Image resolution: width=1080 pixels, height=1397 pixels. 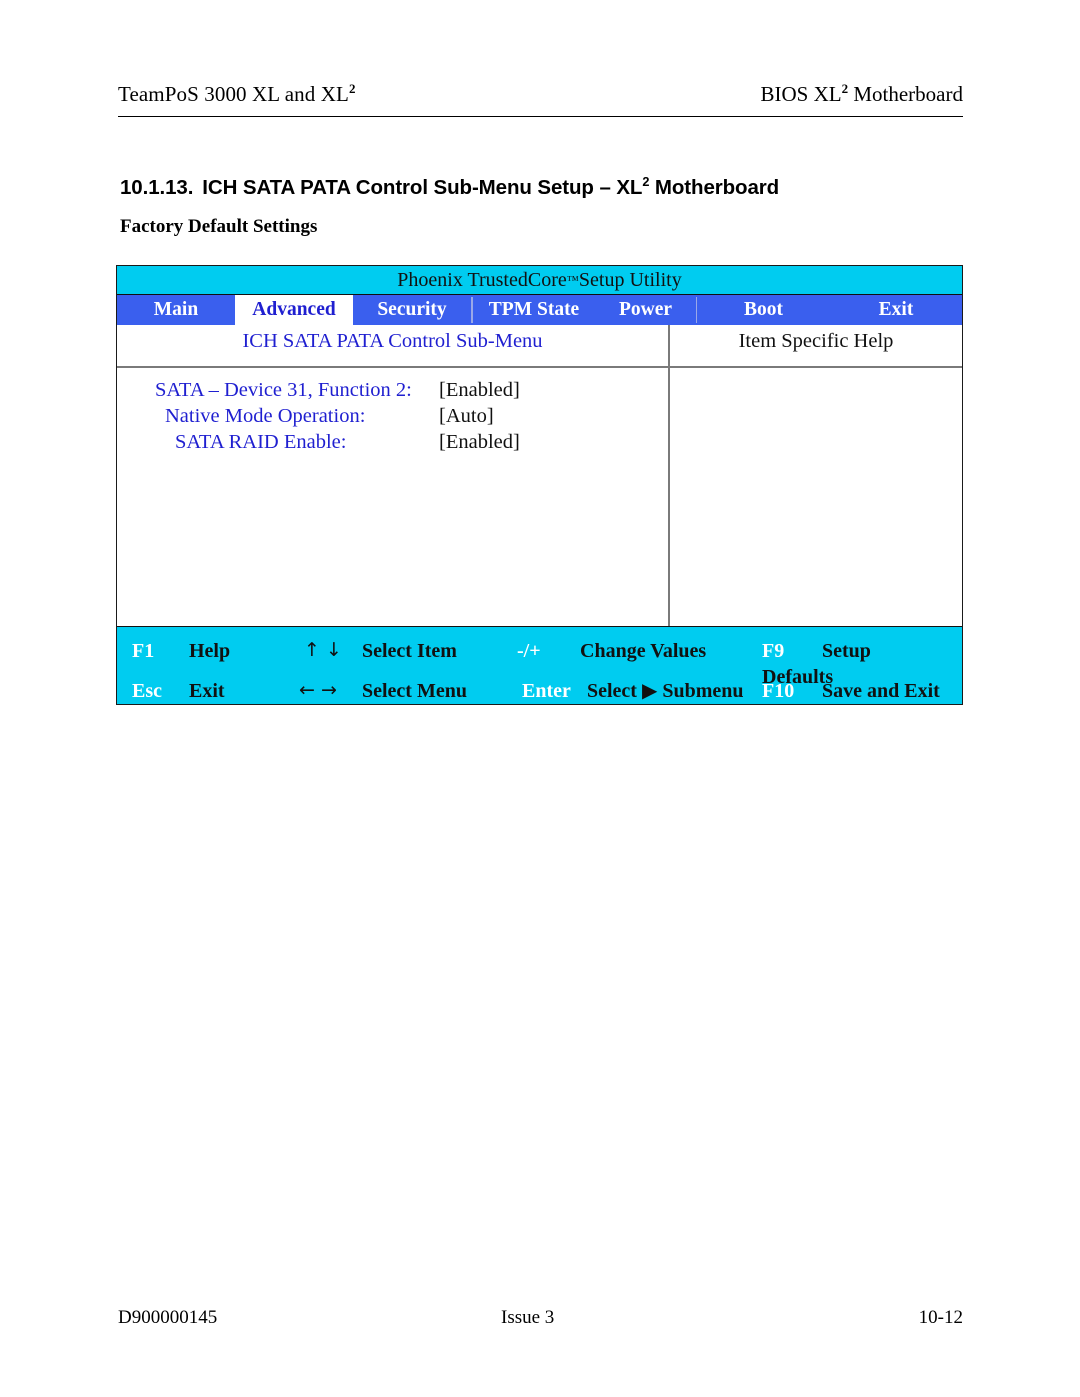 I want to click on bios-title-bar: Phoenix TrustedCore ™ Setup Utility, so click(x=539, y=280).